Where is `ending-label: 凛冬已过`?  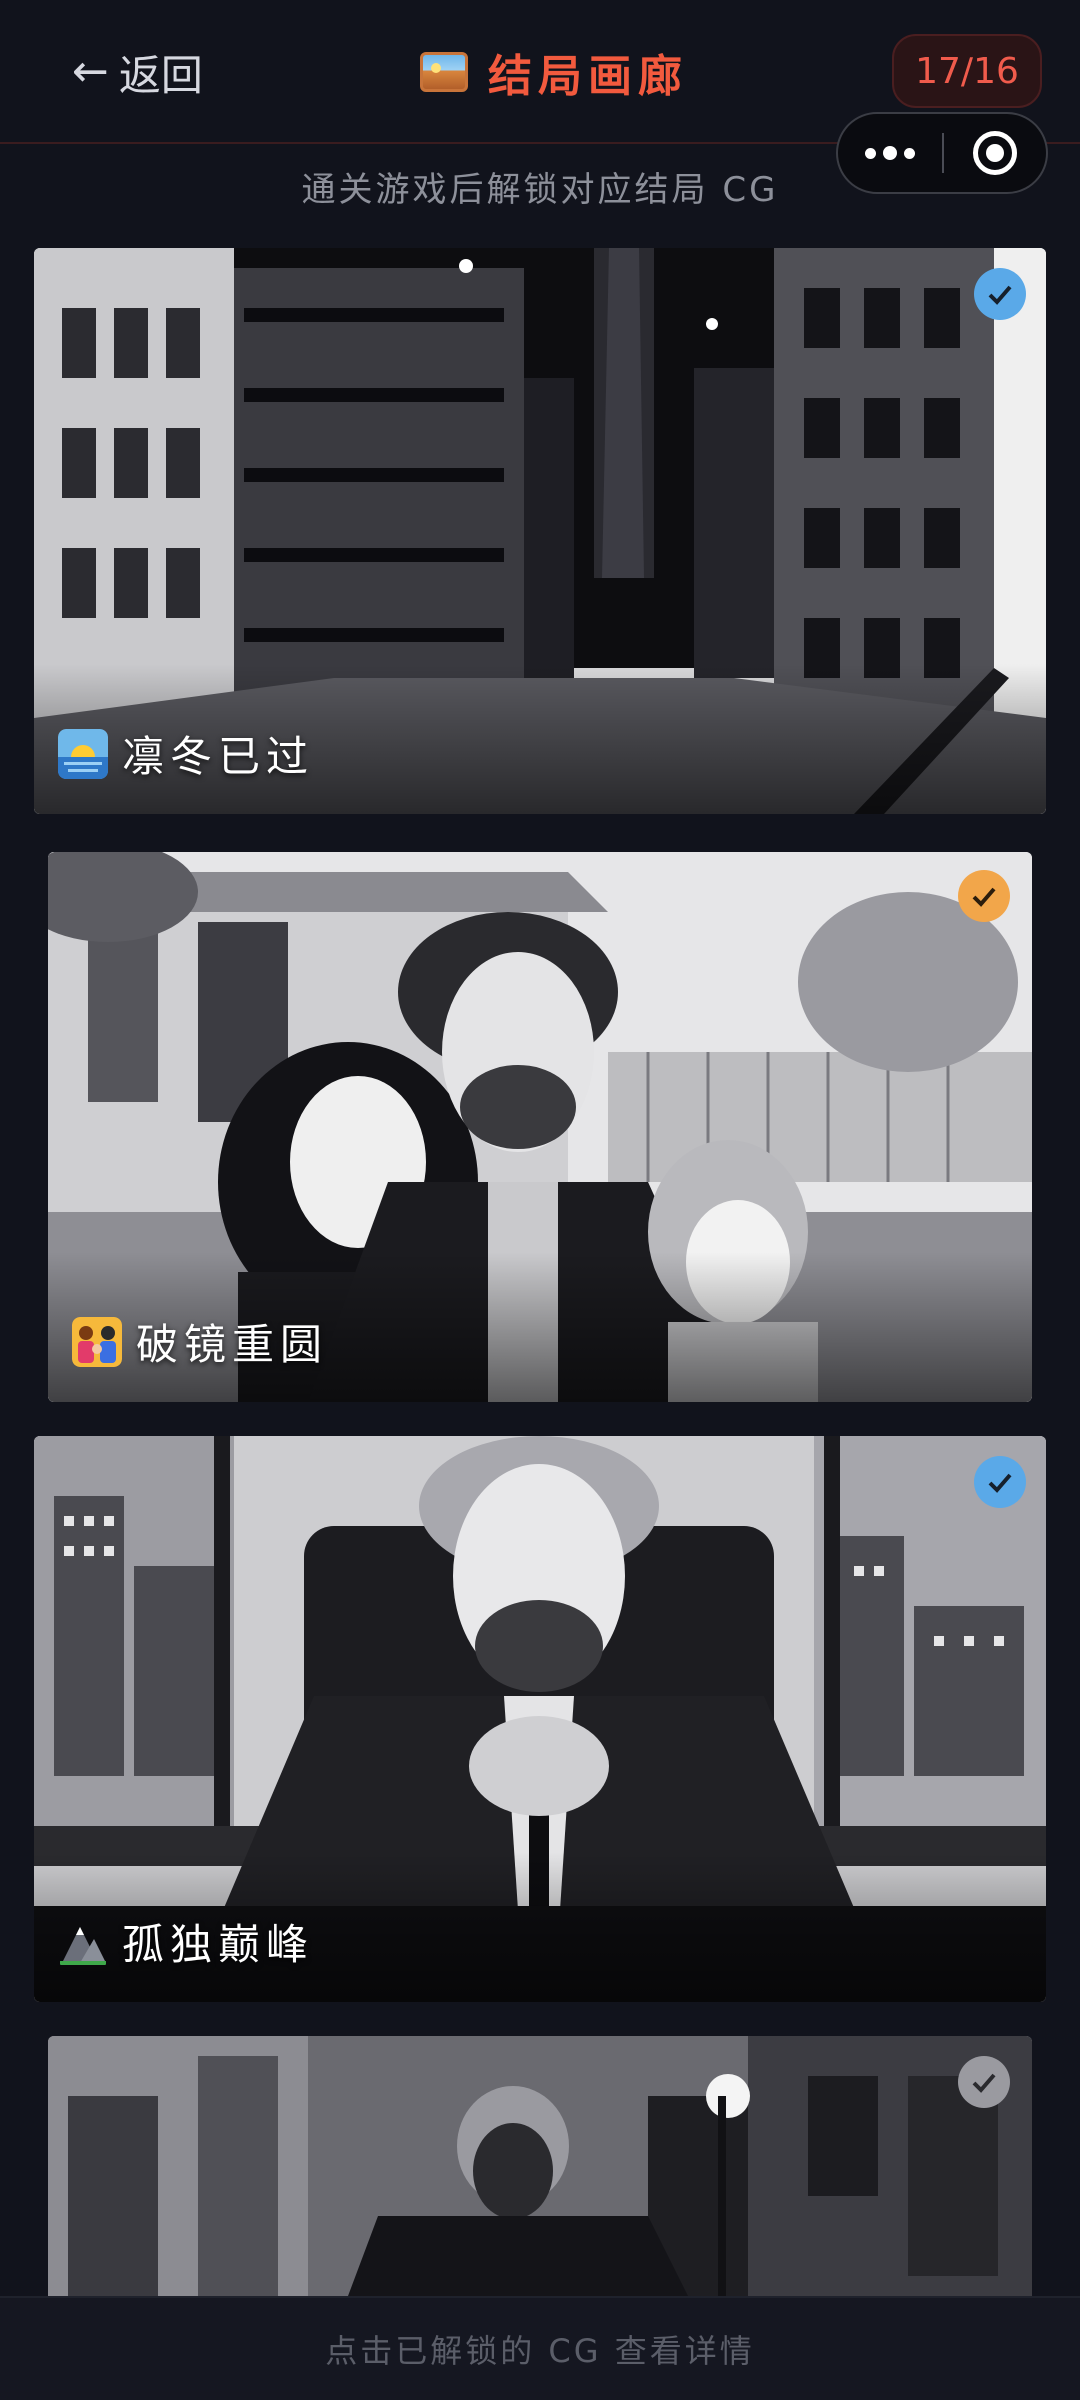 ending-label: 凛冬已过 is located at coordinates (186, 753).